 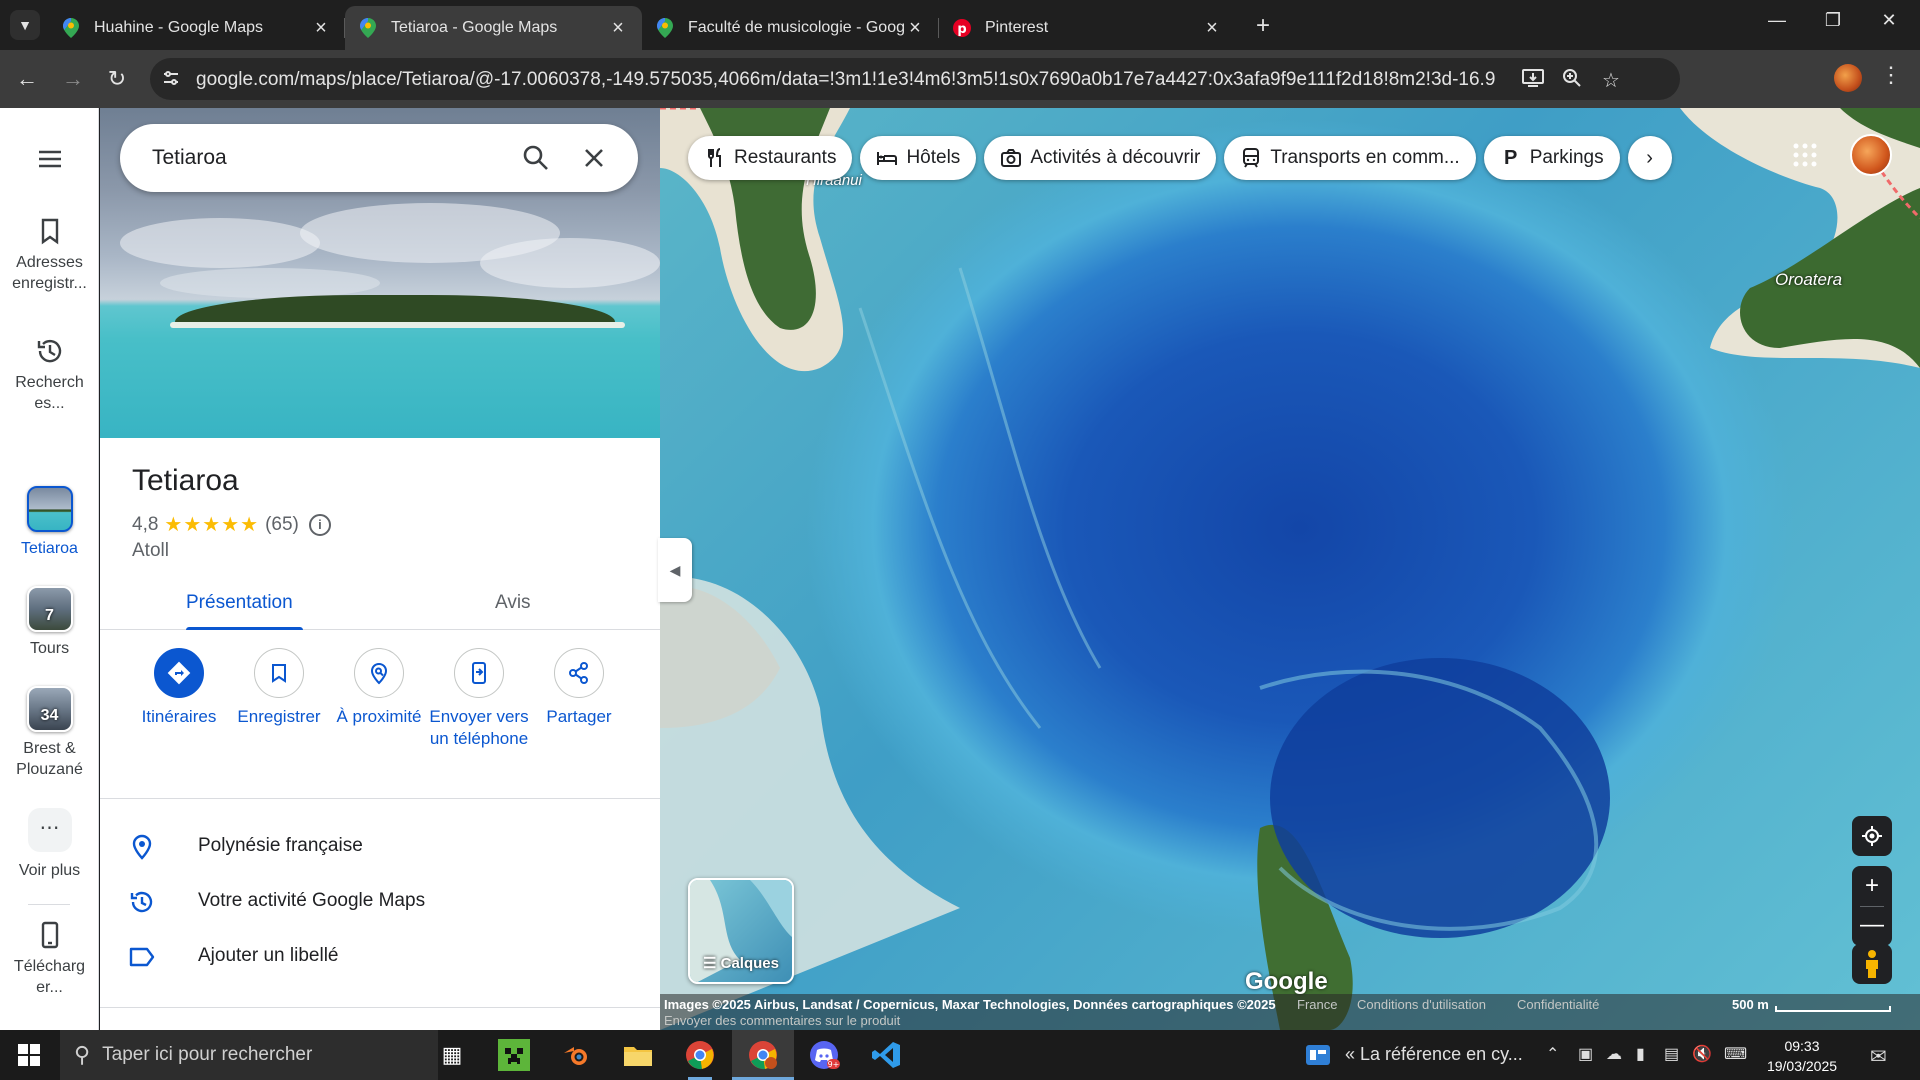 I want to click on widgets-icon, so click(x=1318, y=1055).